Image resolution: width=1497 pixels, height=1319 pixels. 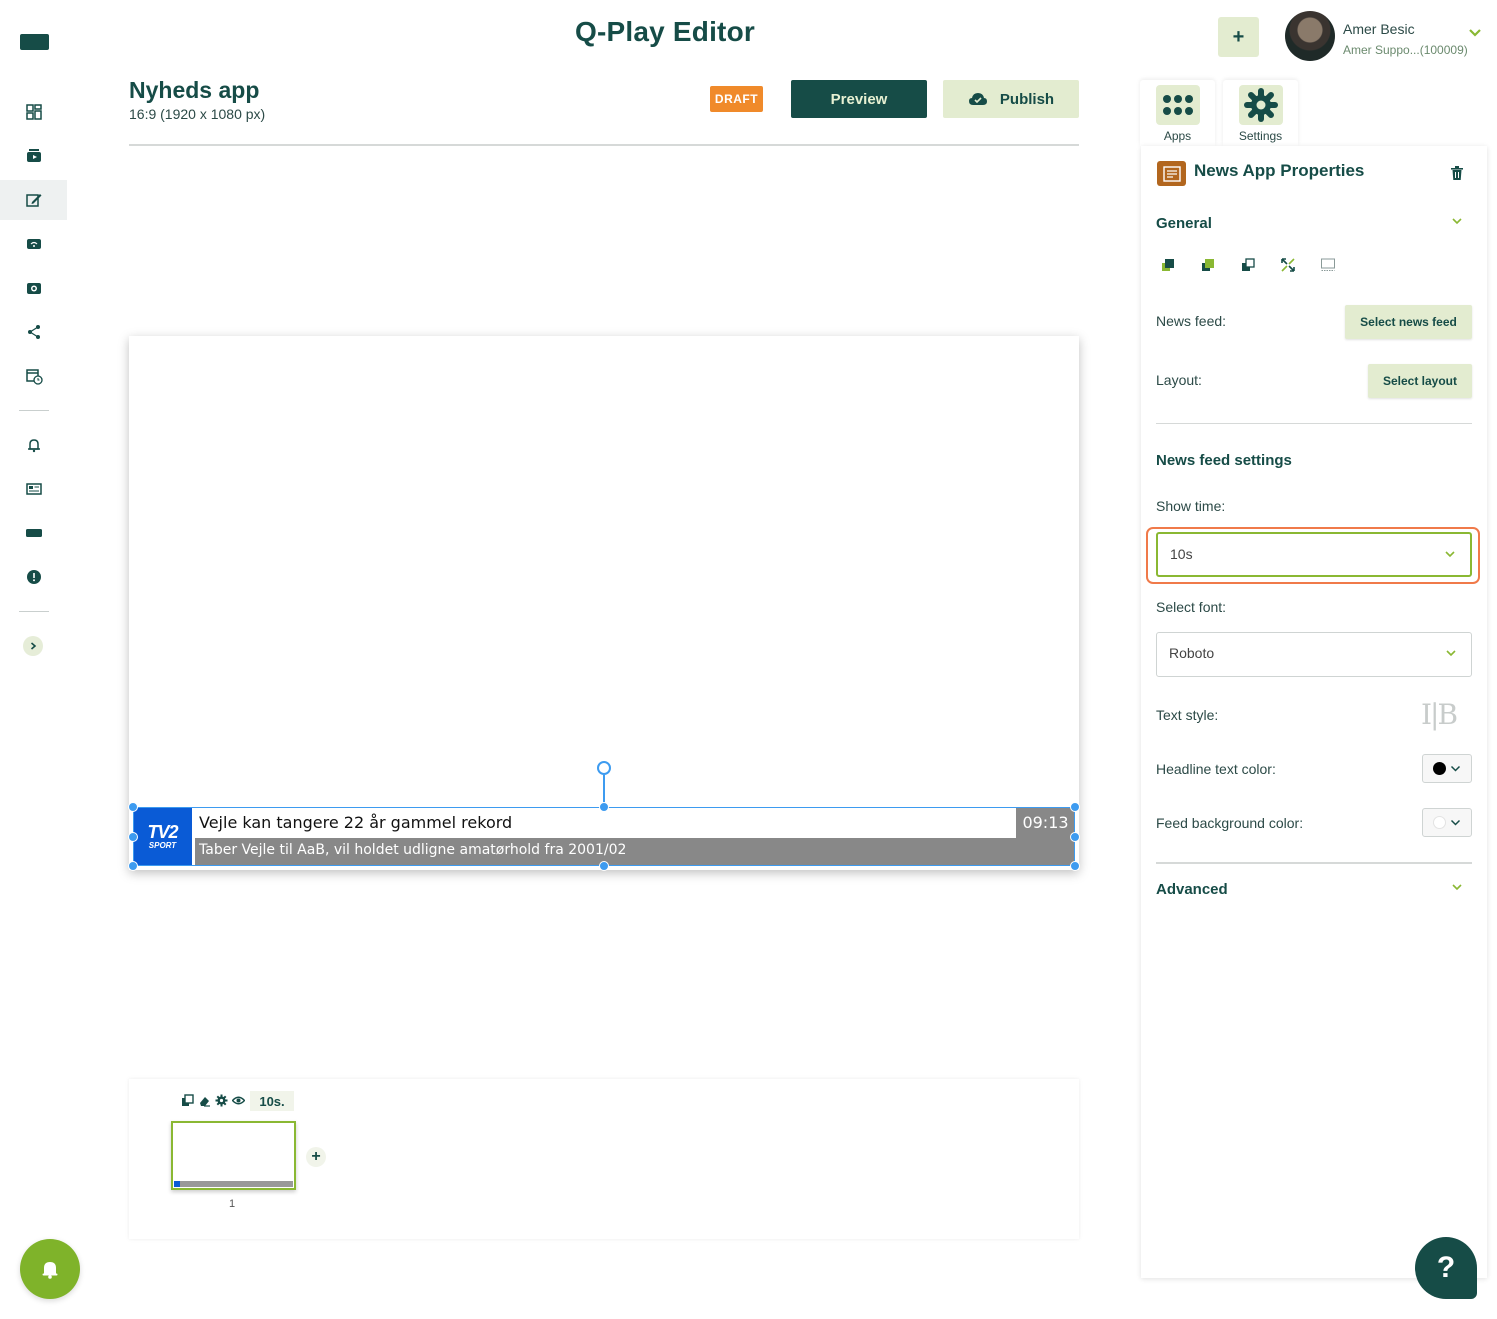 What do you see at coordinates (1179, 380) in the screenshot?
I see `layout-label: Layout:` at bounding box center [1179, 380].